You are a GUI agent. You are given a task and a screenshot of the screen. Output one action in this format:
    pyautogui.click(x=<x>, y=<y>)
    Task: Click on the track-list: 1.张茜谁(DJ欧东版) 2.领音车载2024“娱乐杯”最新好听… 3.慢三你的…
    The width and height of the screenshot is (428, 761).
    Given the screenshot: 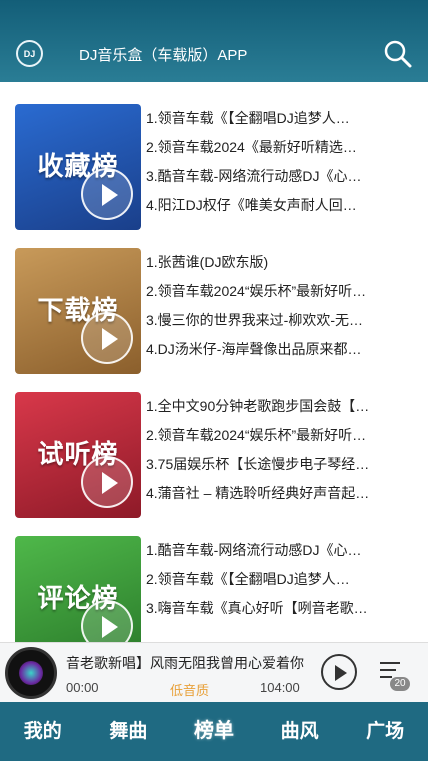 What is the action you would take?
    pyautogui.click(x=279, y=306)
    